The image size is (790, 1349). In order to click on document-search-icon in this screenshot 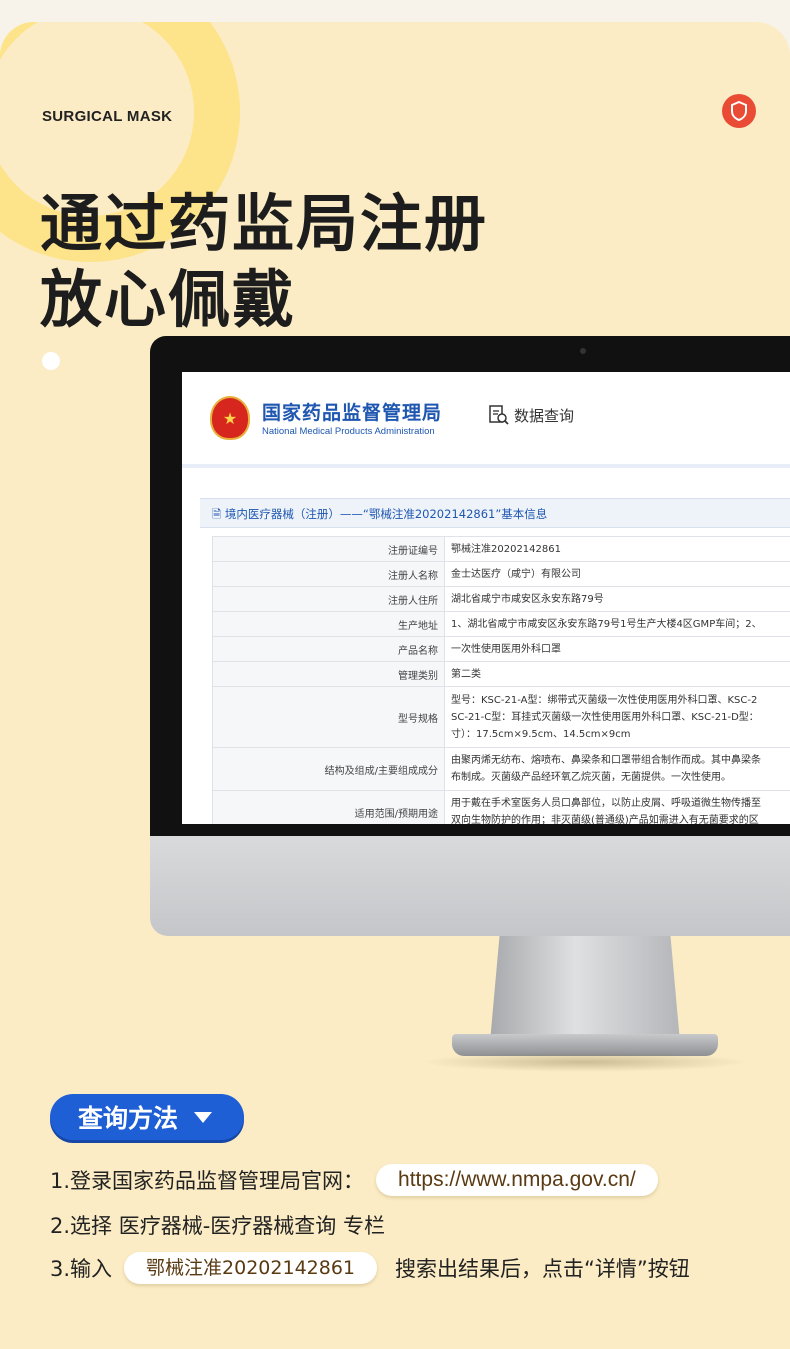, I will do `click(499, 415)`.